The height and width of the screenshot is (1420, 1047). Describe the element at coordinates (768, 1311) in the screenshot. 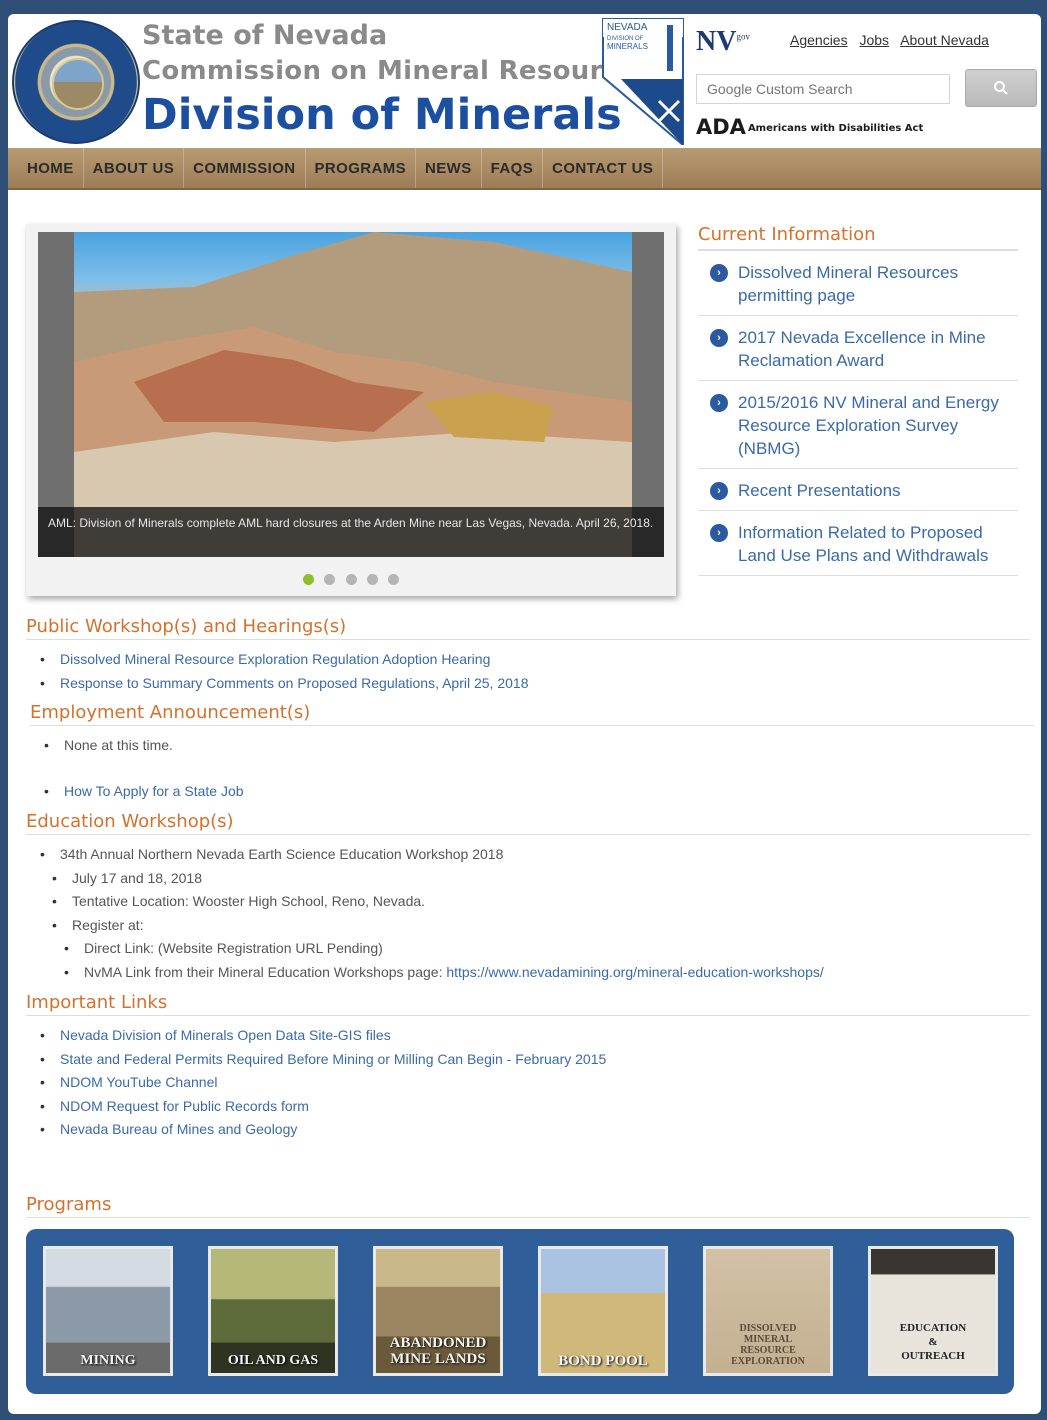

I see `program-tile-dissolved-mineral: DISSOLVED MINERAL RESOURCE EXPLORATION` at that location.